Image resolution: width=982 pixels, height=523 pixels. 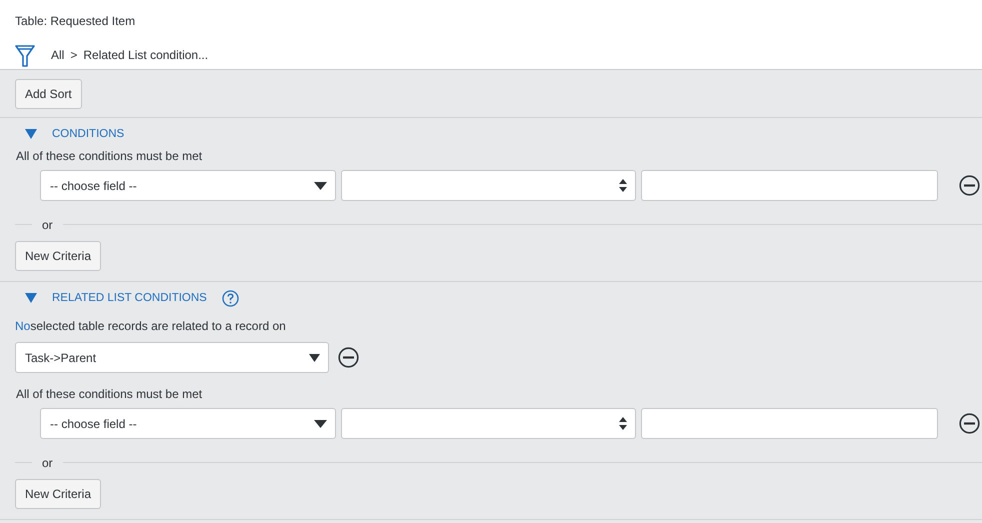 What do you see at coordinates (88, 134) in the screenshot?
I see `section-title: CONDITIONS` at bounding box center [88, 134].